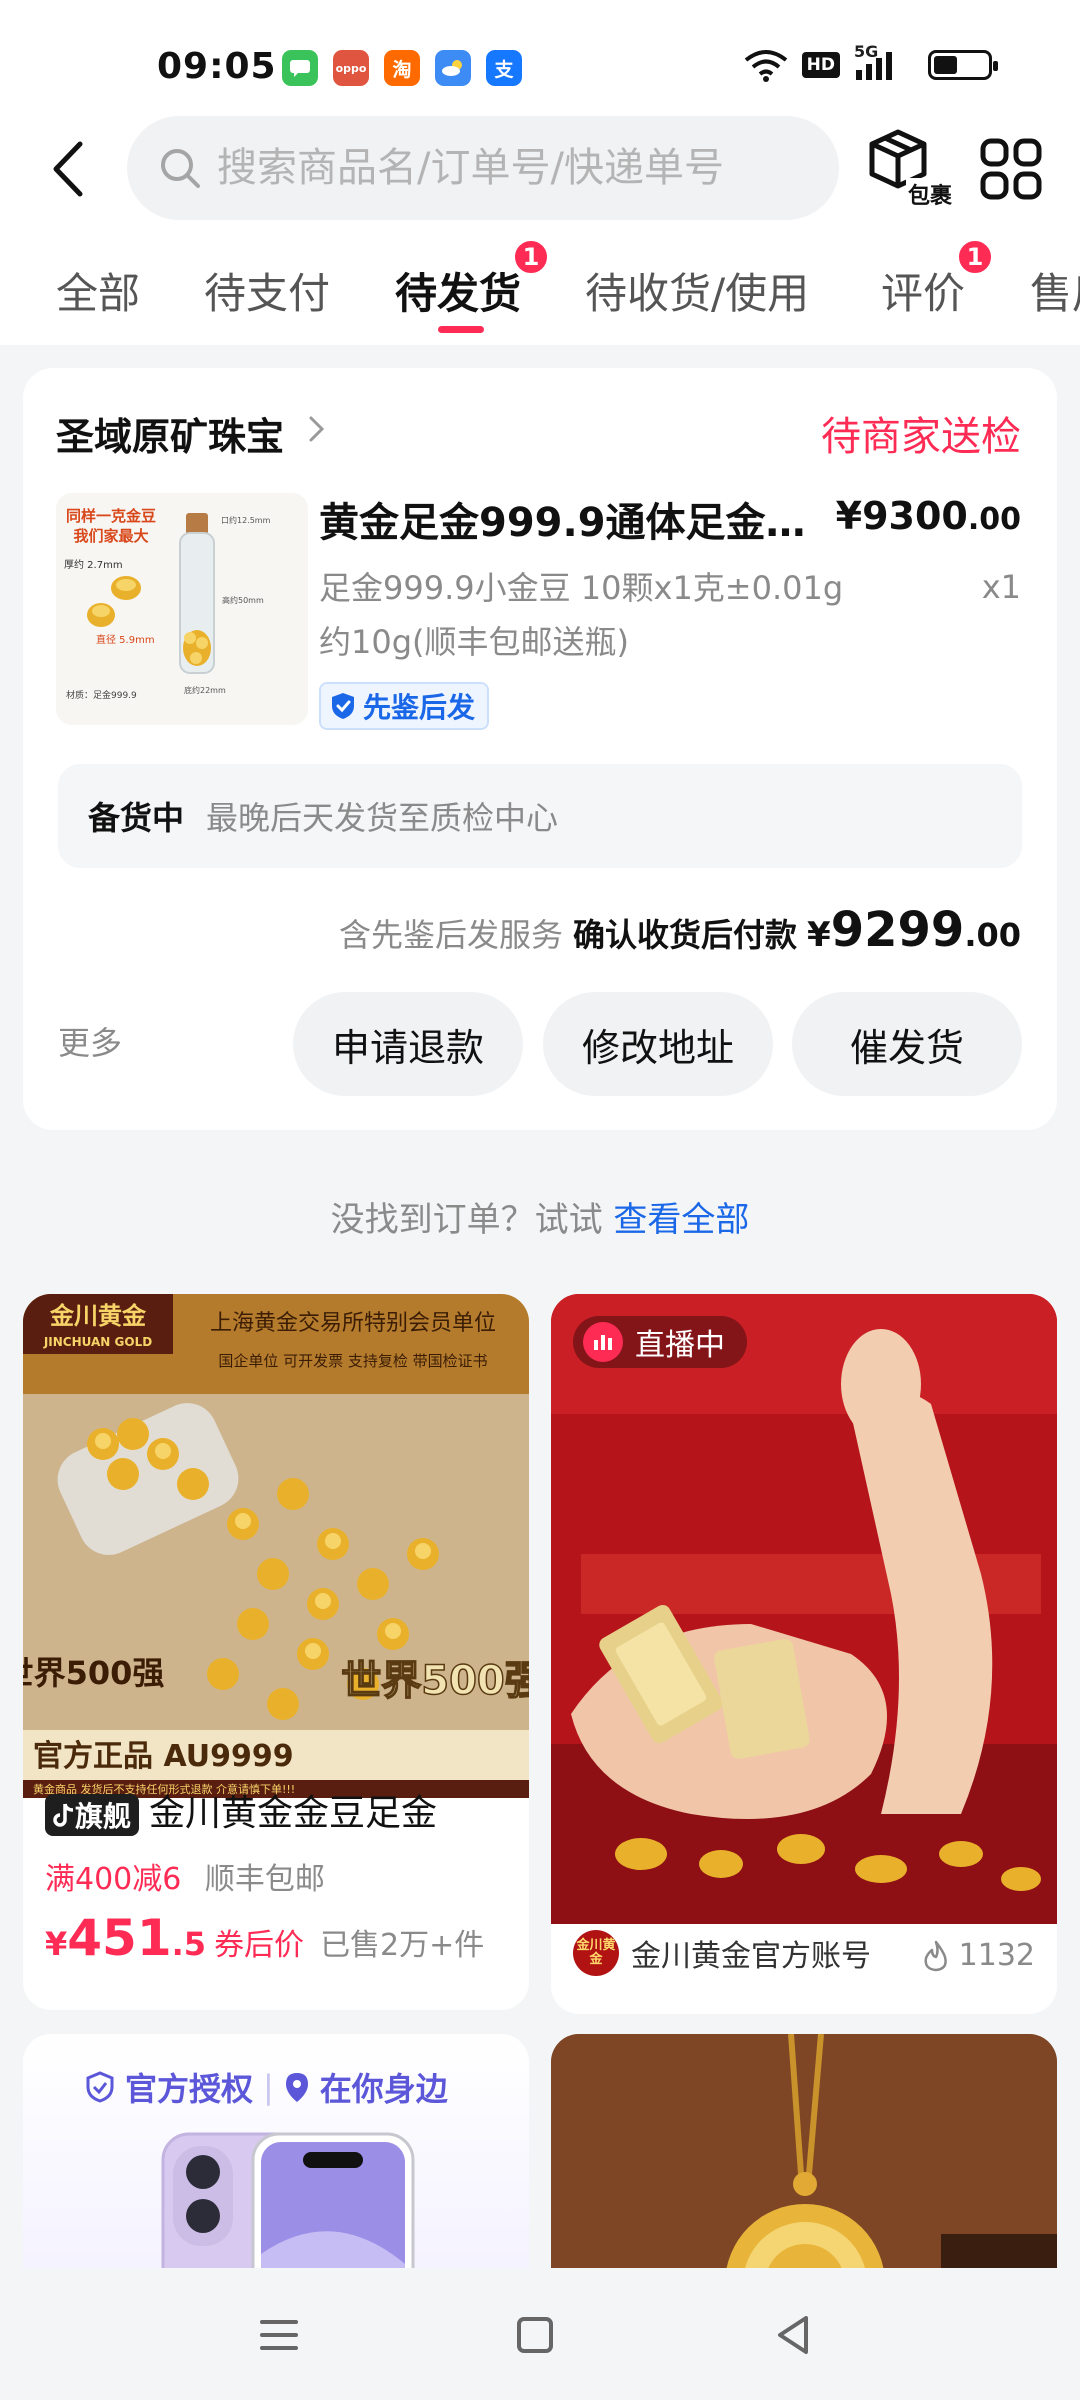 The width and height of the screenshot is (1080, 2400). I want to click on live-stream-card: 直播中 金川黄金 金川黄金官方账号 1132, so click(804, 1654).